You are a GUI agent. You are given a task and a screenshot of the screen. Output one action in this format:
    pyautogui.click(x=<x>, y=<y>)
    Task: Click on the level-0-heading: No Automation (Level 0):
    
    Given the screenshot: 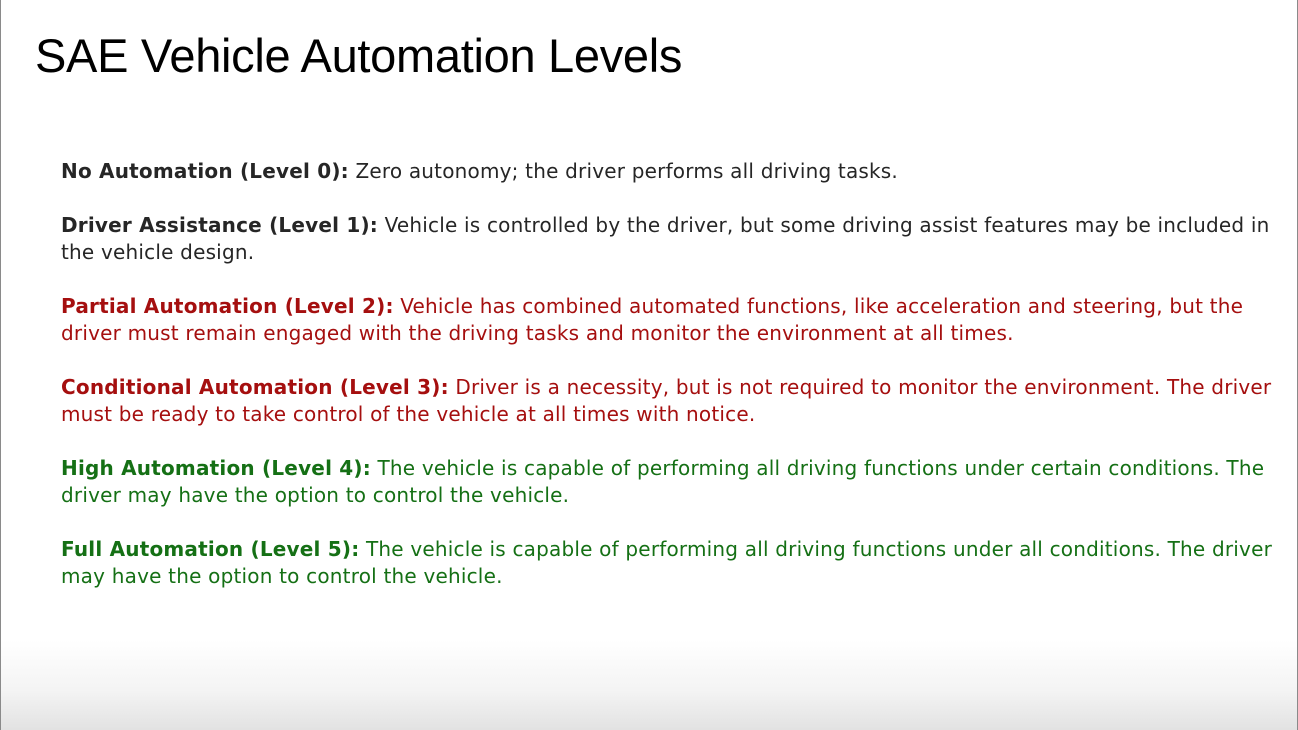 What is the action you would take?
    pyautogui.click(x=205, y=171)
    